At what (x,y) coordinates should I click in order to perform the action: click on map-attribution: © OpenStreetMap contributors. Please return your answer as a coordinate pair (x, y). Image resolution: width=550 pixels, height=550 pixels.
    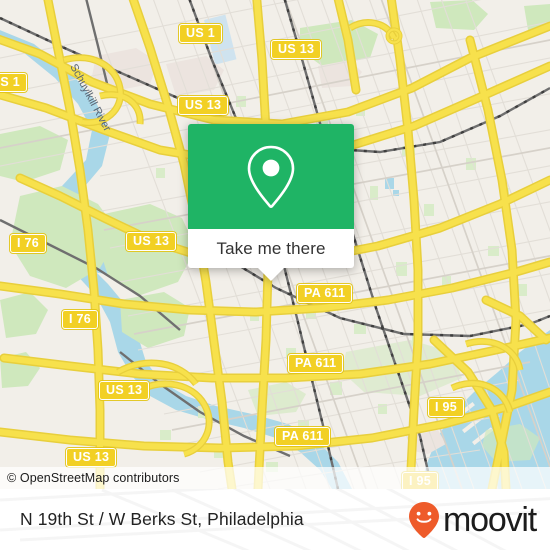
    Looking at the image, I should click on (275, 478).